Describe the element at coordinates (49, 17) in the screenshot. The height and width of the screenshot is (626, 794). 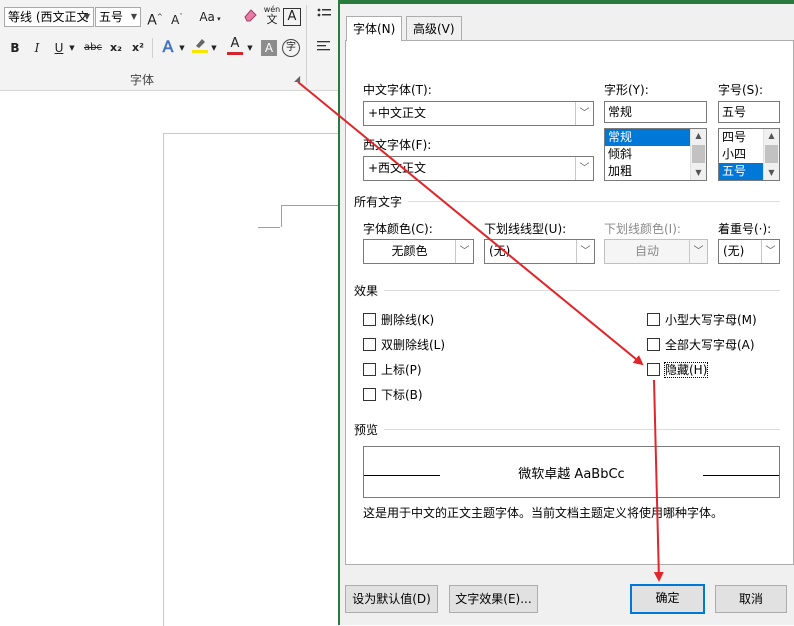
I see `font-name-combo: 等线 (西文正文 ▼` at that location.